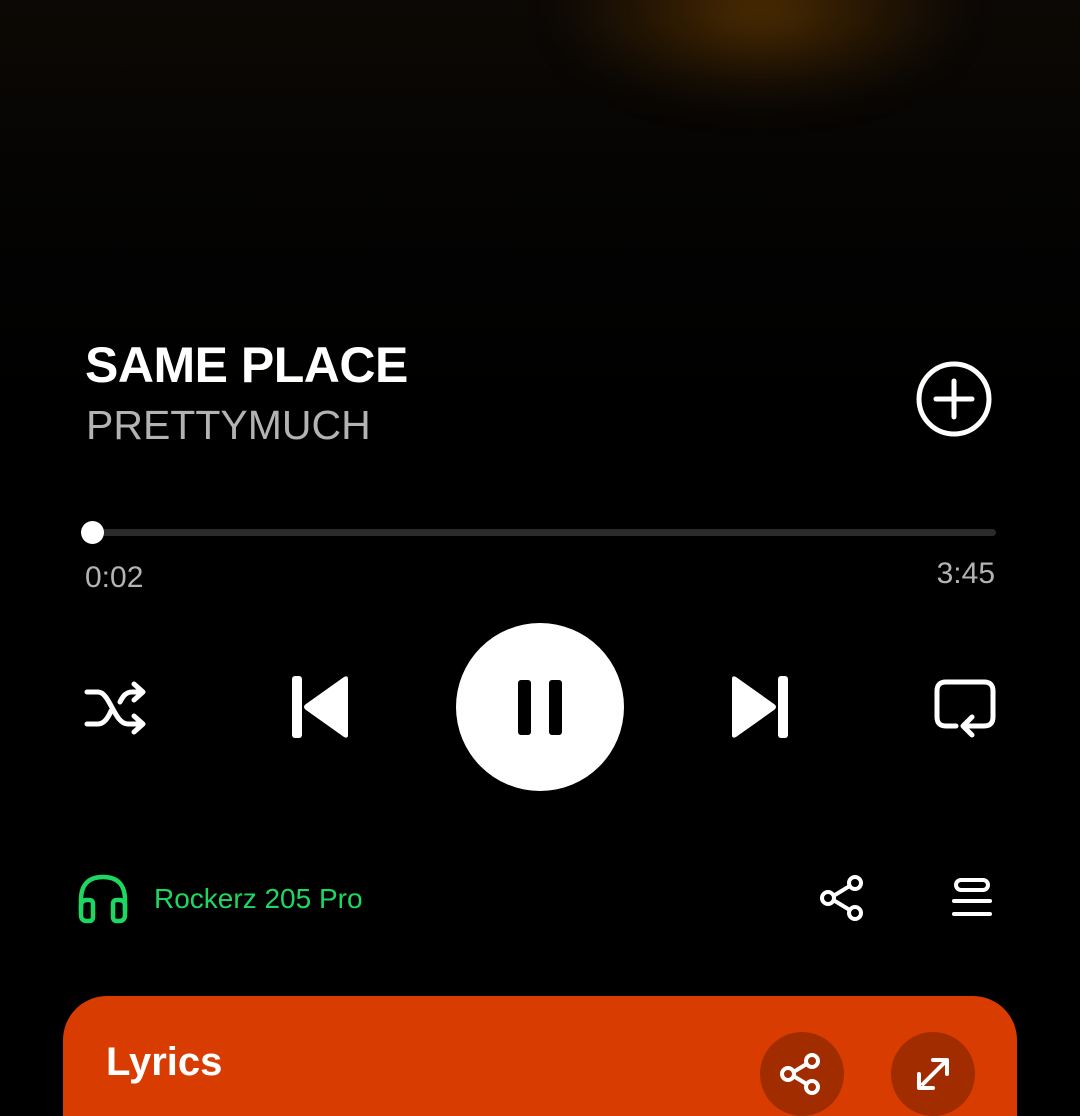 The height and width of the screenshot is (1116, 1080). What do you see at coordinates (228, 425) in the screenshot?
I see `track-artist: PRETTYMUCH` at bounding box center [228, 425].